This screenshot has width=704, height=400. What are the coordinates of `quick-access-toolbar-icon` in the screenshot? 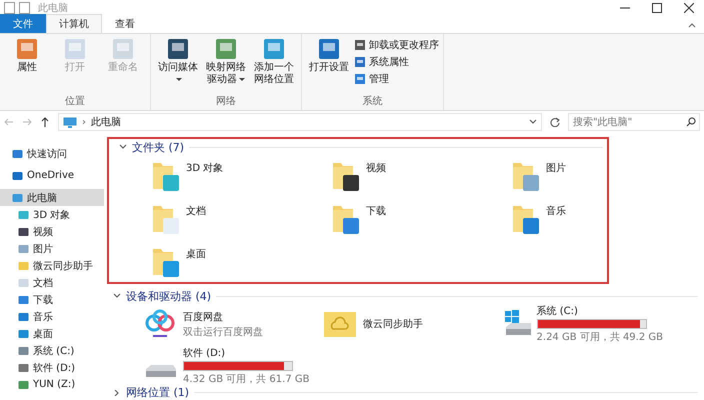 It's located at (17, 8).